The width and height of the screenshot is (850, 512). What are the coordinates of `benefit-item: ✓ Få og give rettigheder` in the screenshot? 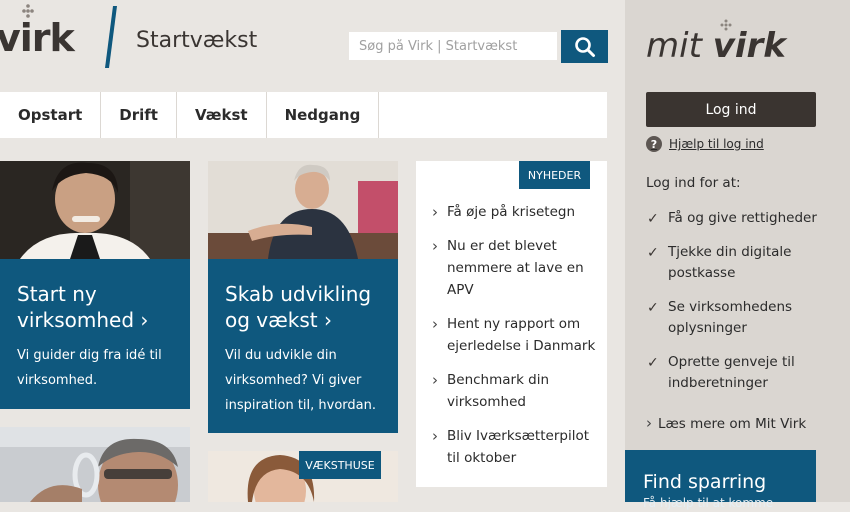 It's located at (741, 218).